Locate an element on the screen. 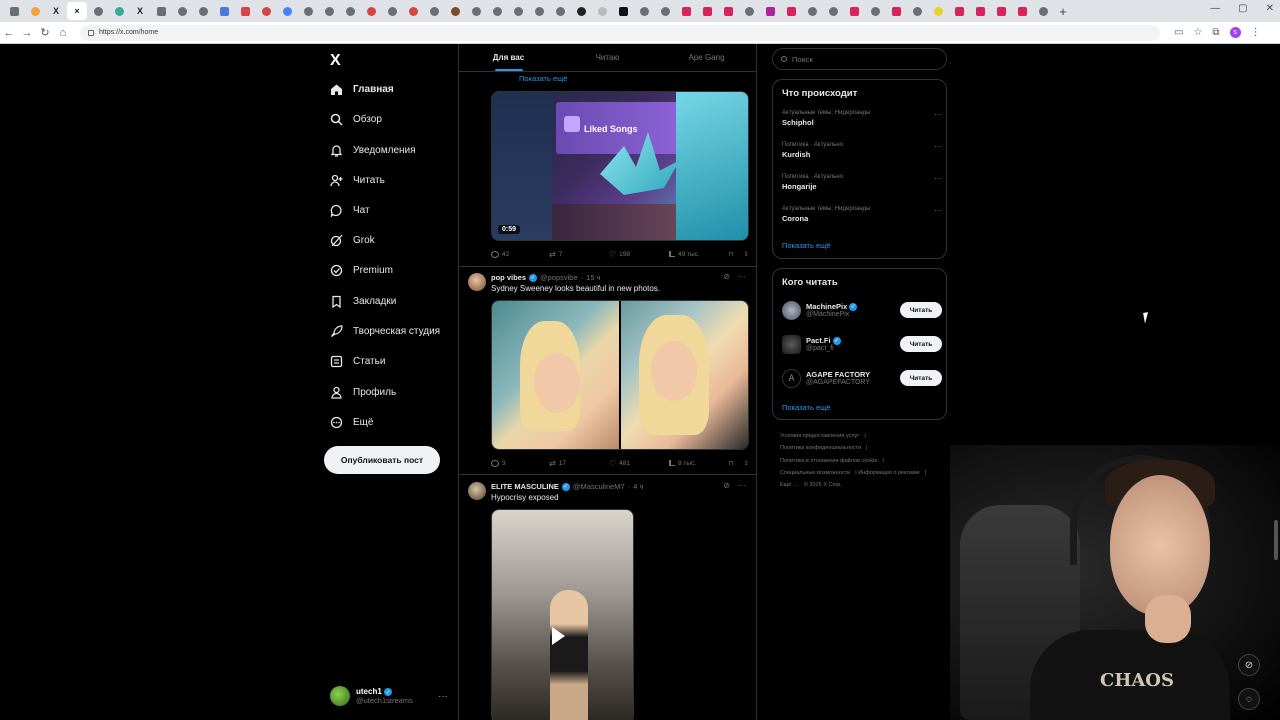  reload-icon: ↻ is located at coordinates (45, 32).